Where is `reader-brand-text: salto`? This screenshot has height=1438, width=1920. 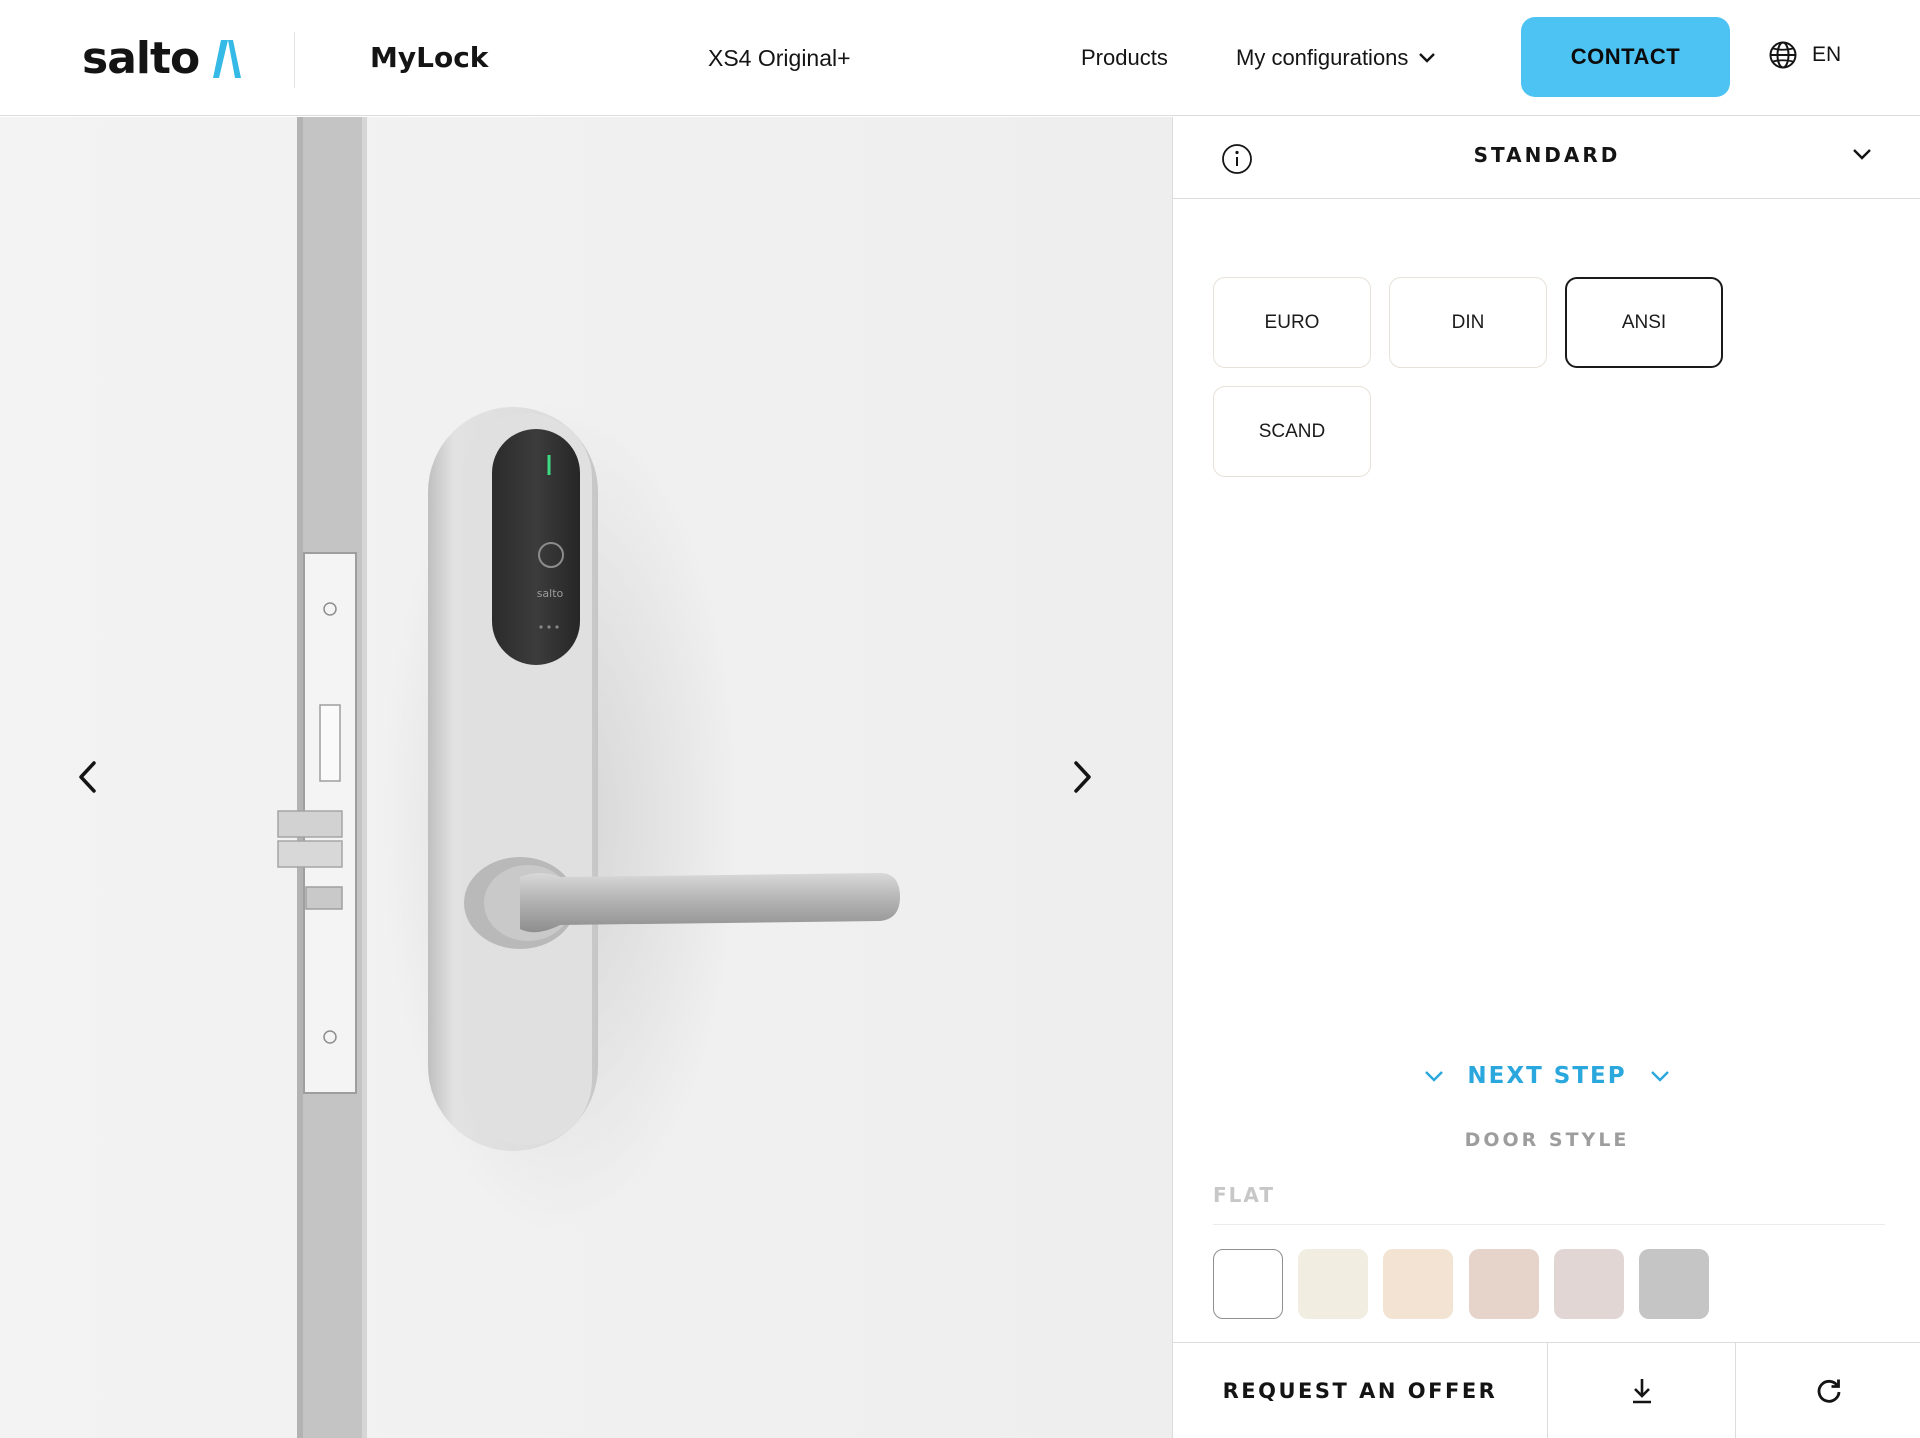
reader-brand-text: salto is located at coordinates (550, 593).